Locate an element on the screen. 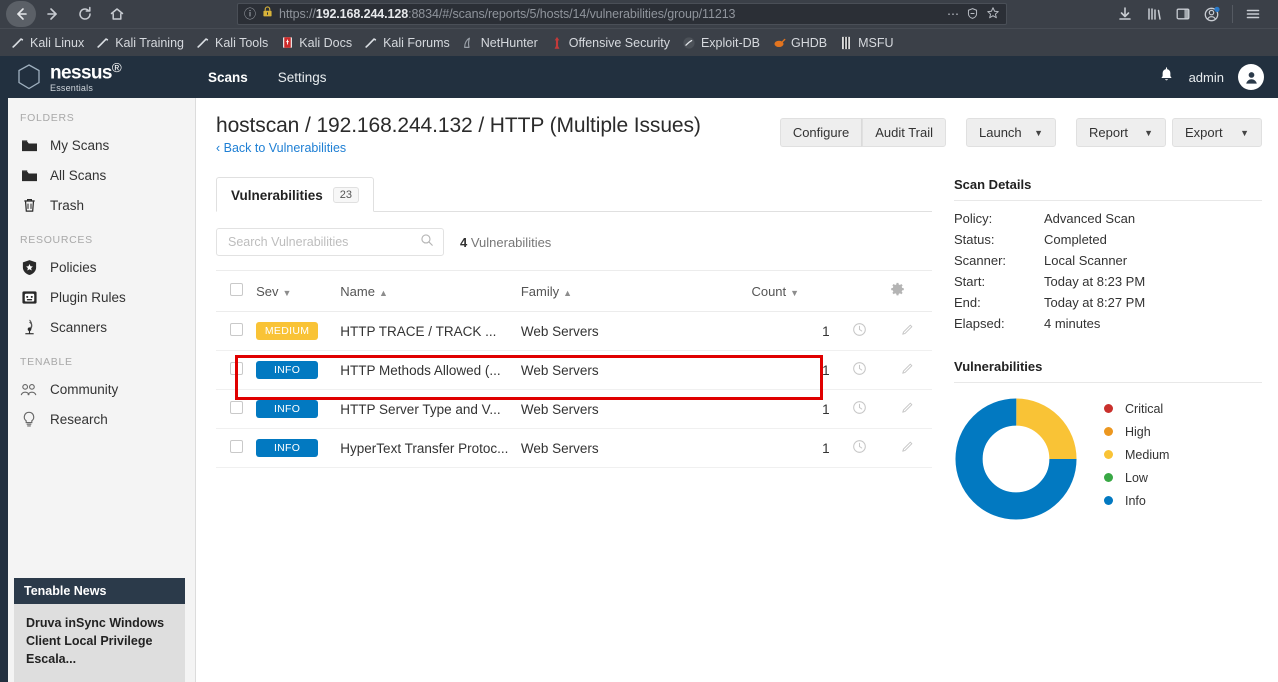 This screenshot has width=1278, height=682. bookmark-kali-docs: Kali Docs is located at coordinates (319, 43).